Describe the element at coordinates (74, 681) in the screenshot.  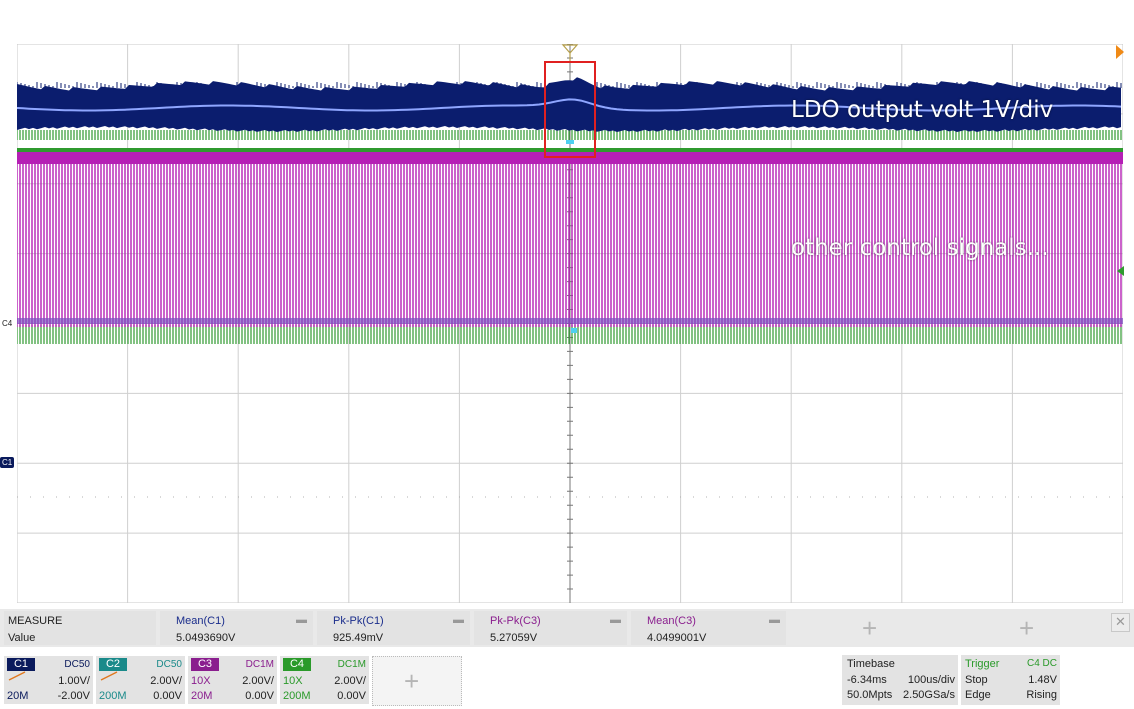
I see `channel-scale: 1.00V/` at that location.